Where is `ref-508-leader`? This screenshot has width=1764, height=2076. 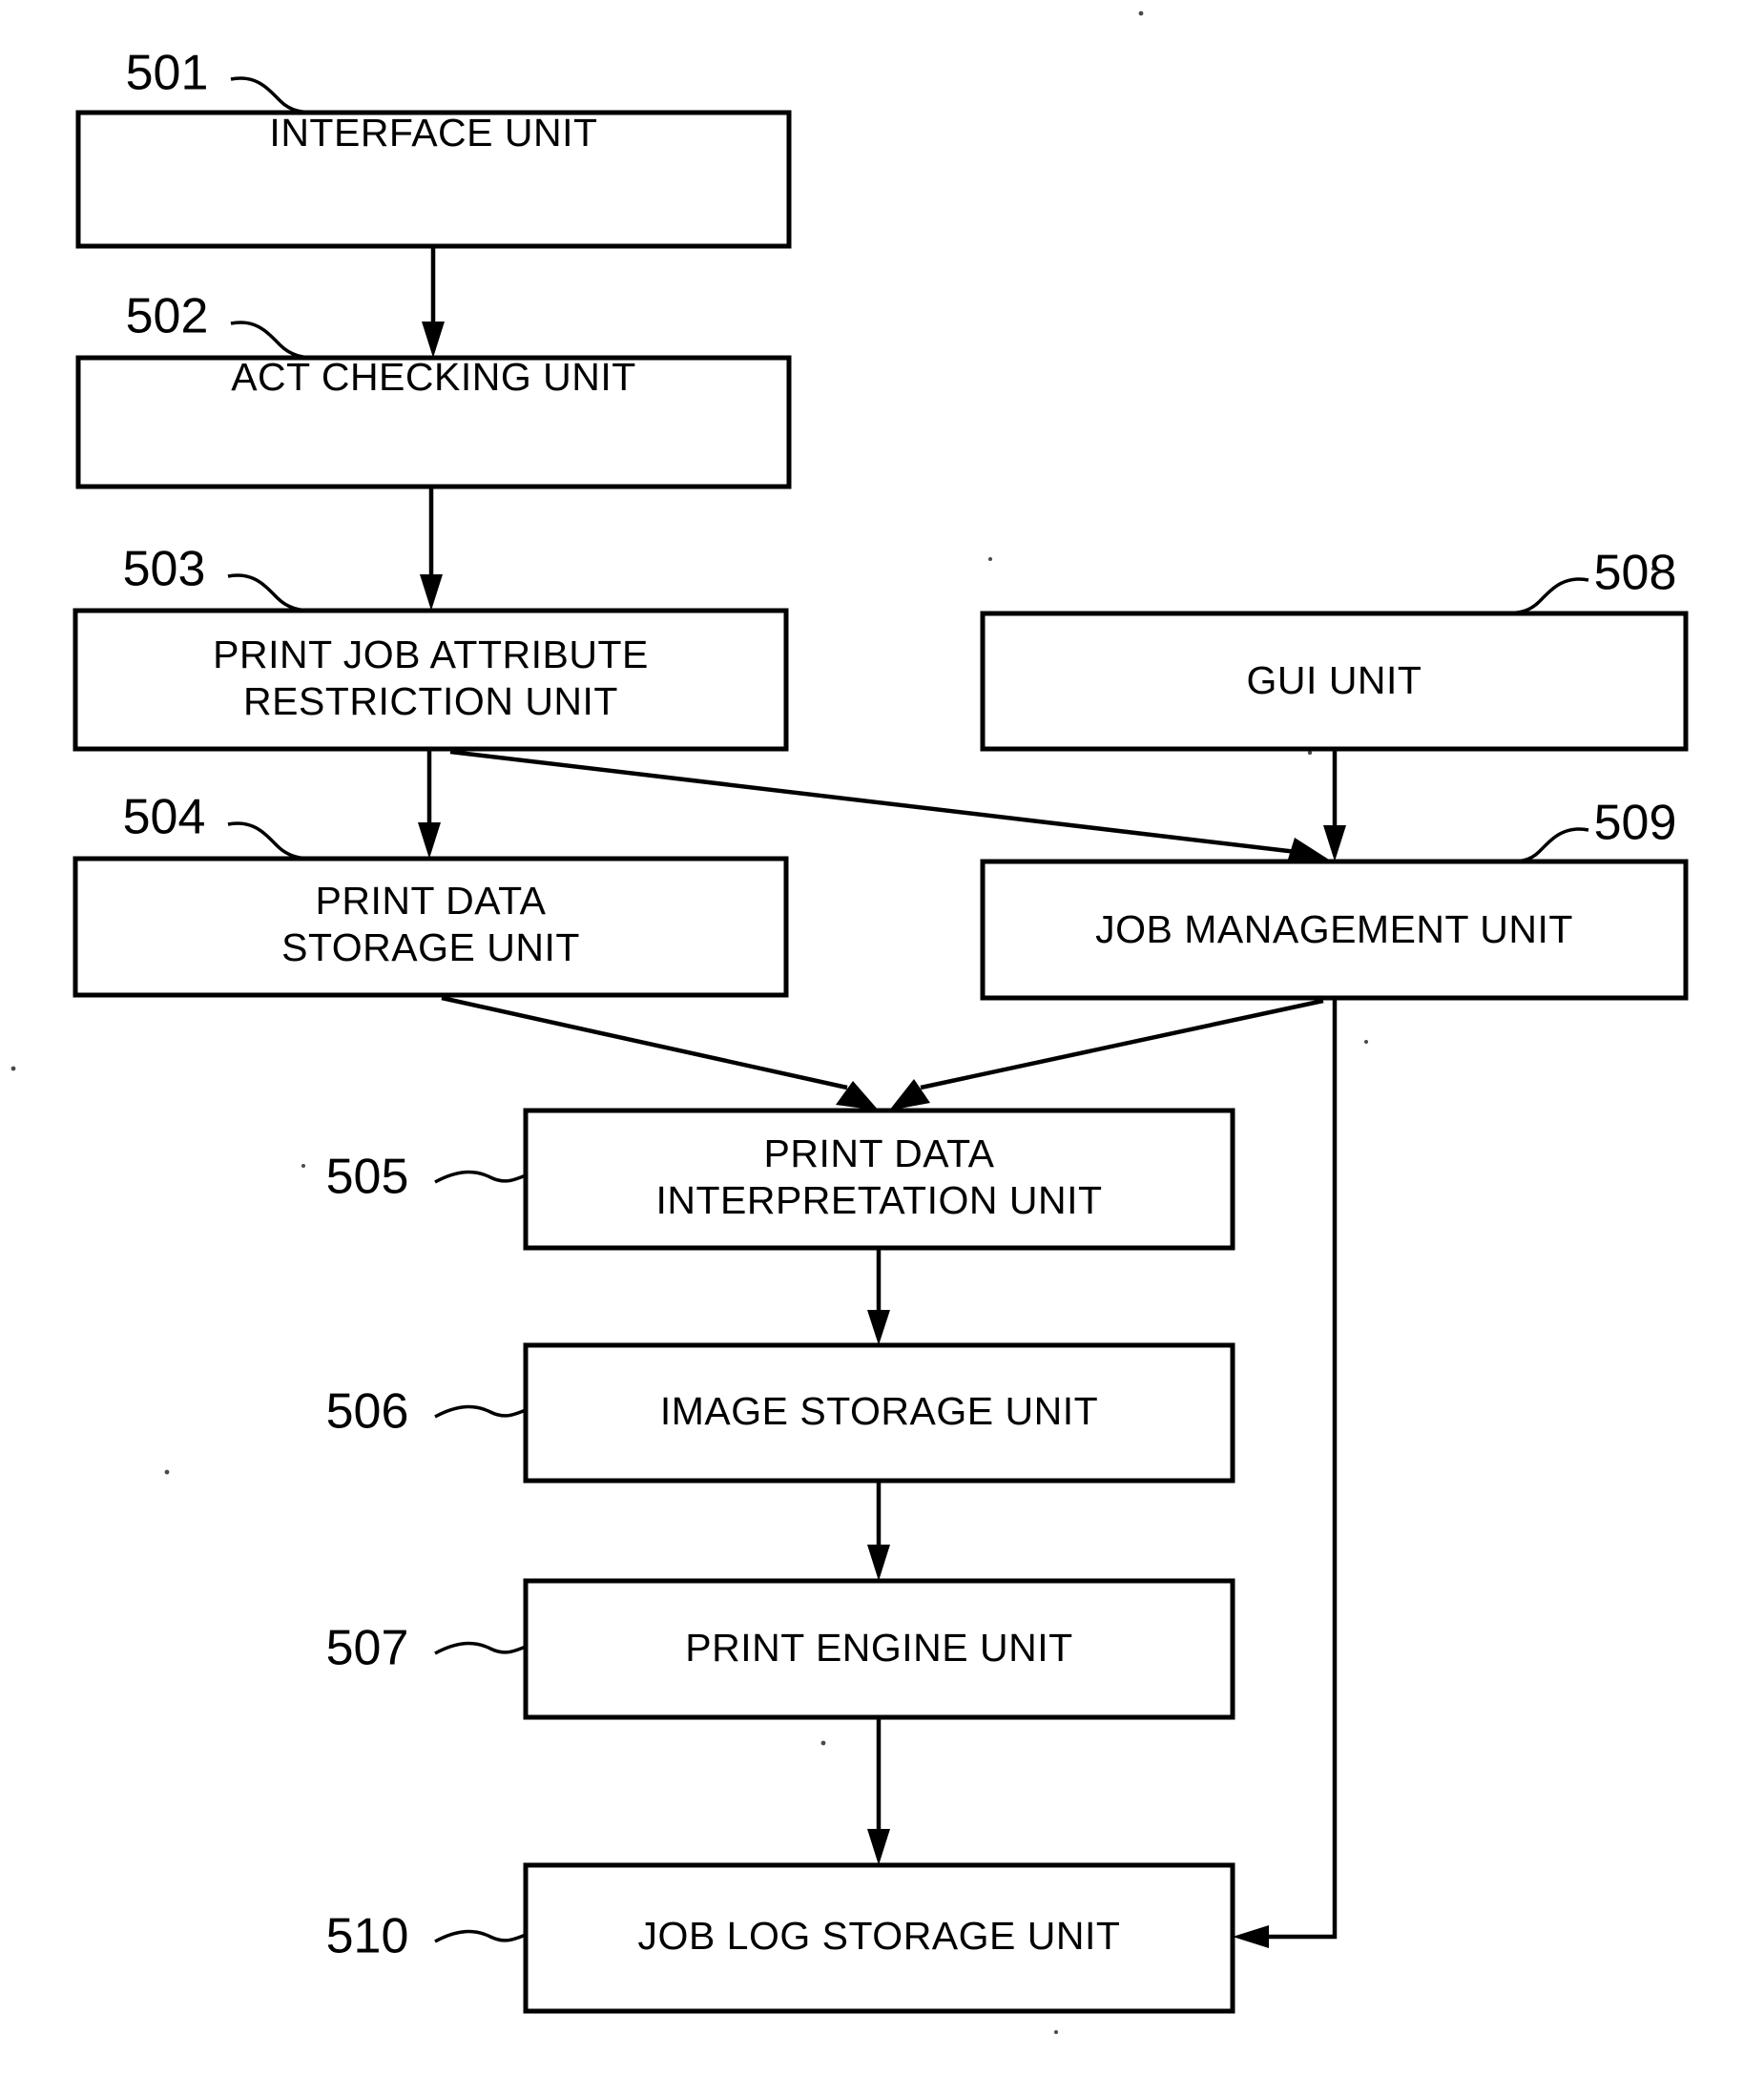 ref-508-leader is located at coordinates (1546, 596).